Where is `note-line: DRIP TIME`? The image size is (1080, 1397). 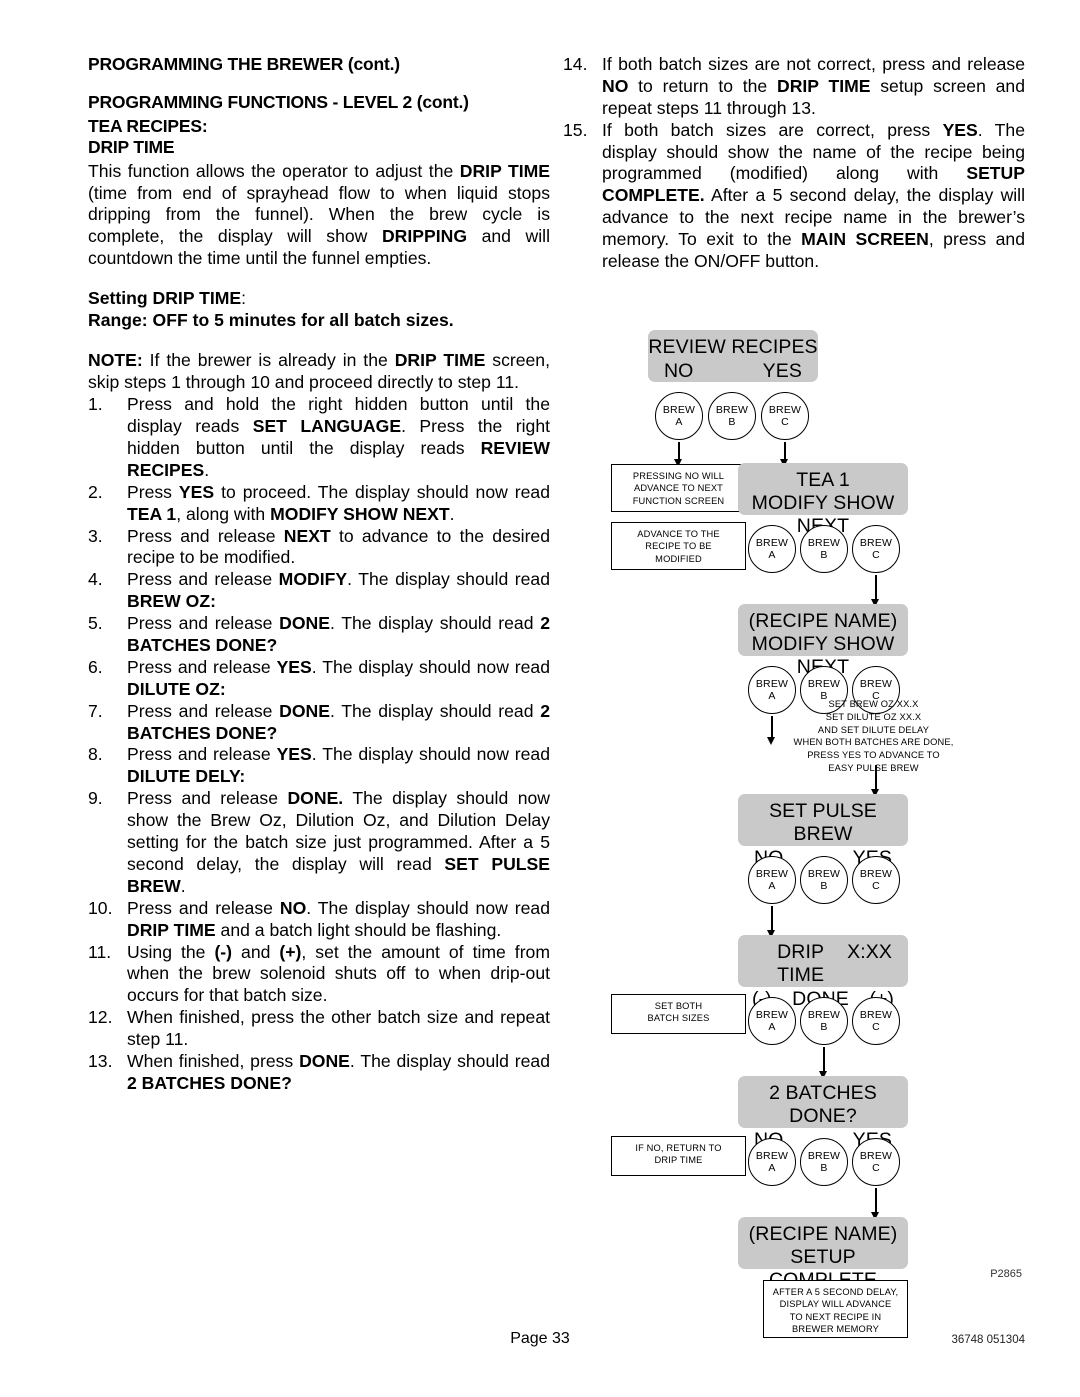 note-line: DRIP TIME is located at coordinates (678, 1160).